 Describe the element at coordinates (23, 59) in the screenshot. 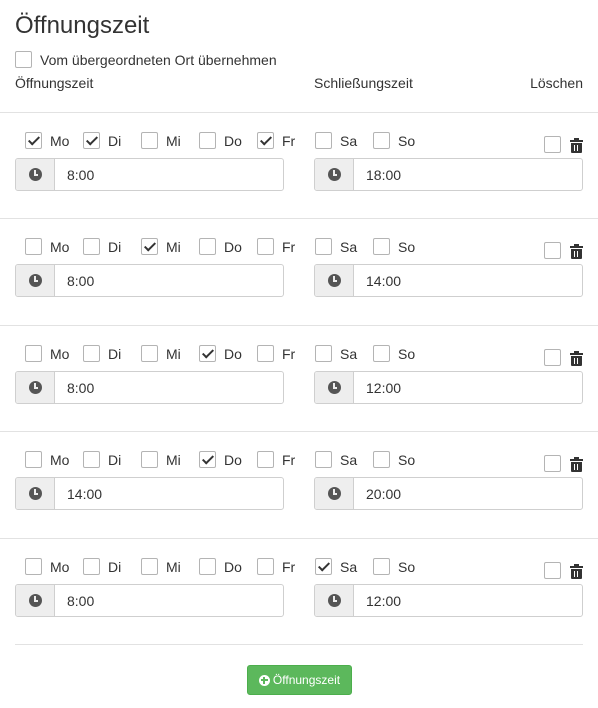

I see `inherit-checkbox` at that location.